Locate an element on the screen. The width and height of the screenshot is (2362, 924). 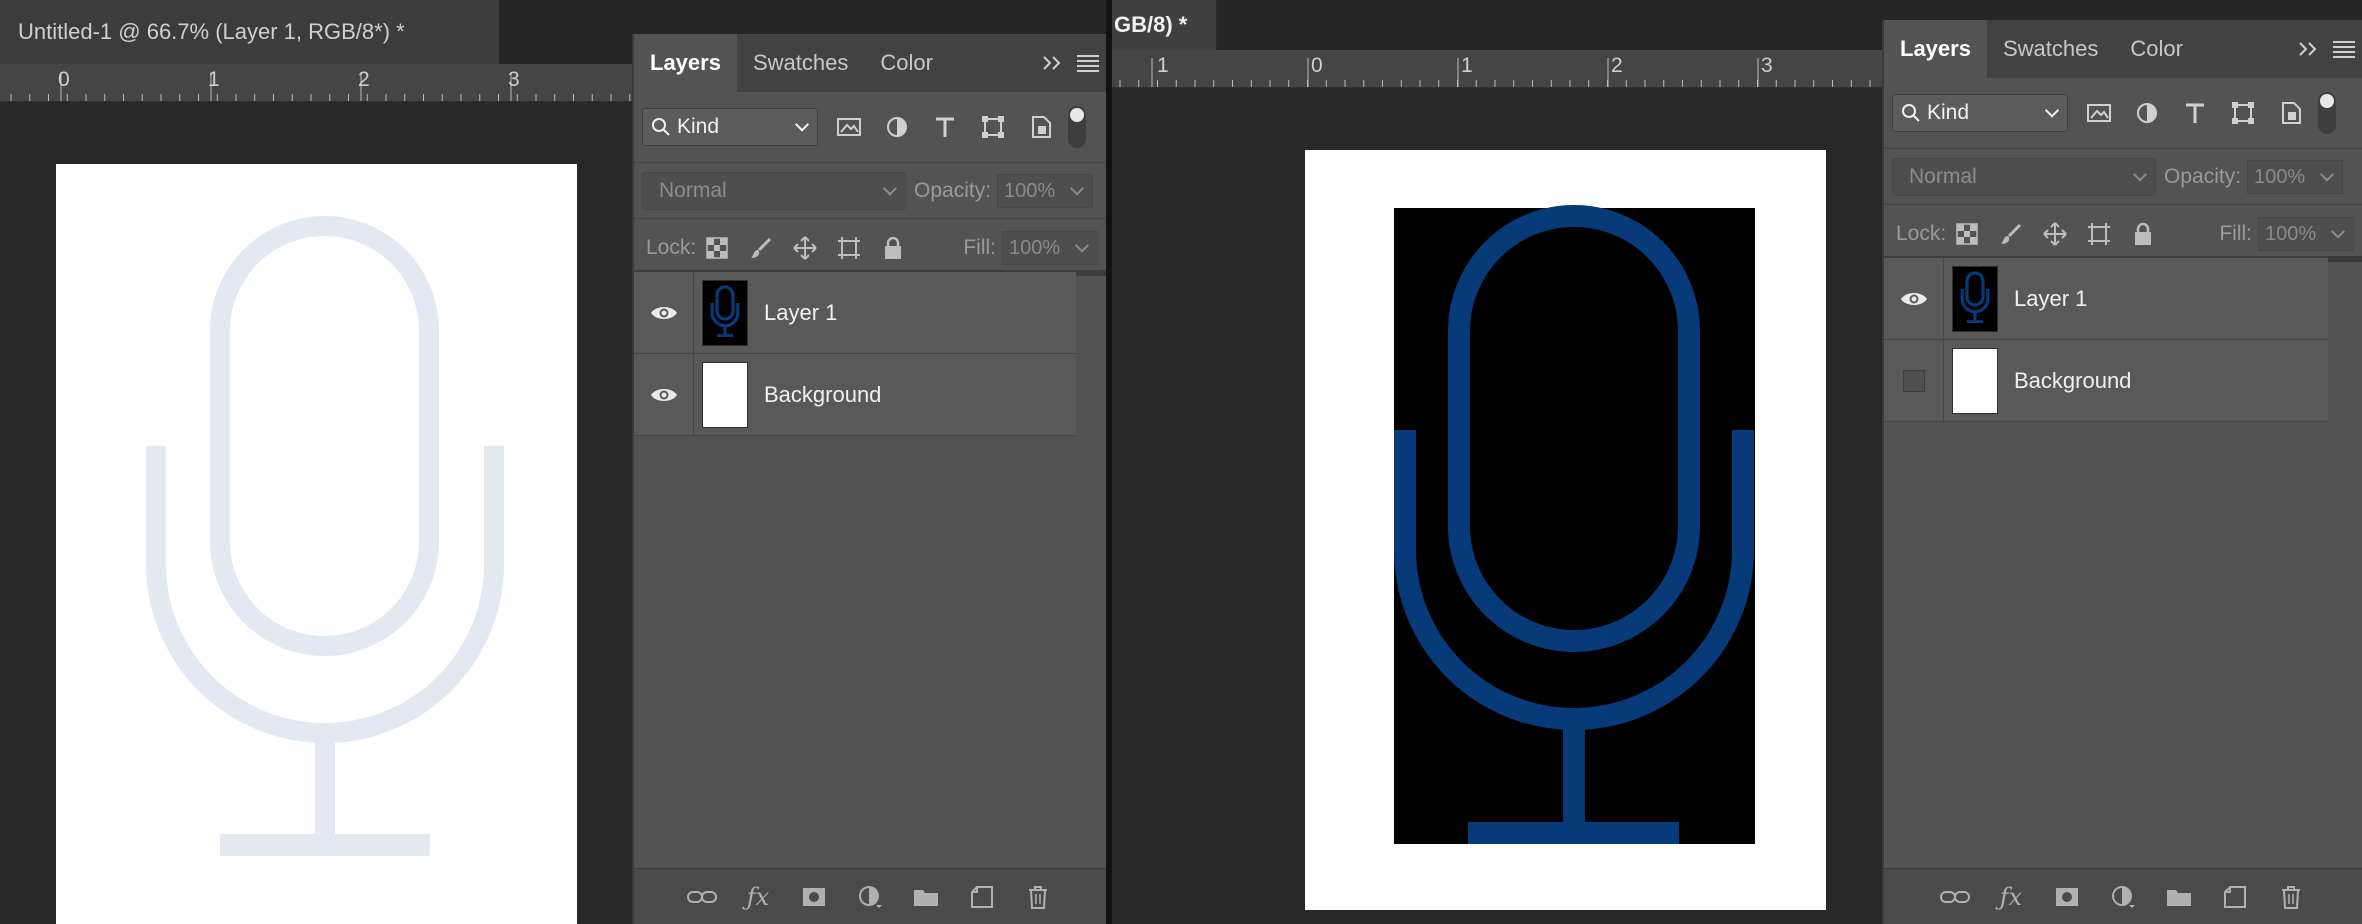
document-tab: Untitled-1 @ 66.7% (Layer 1, RGB/8*) * is located at coordinates (250, 32).